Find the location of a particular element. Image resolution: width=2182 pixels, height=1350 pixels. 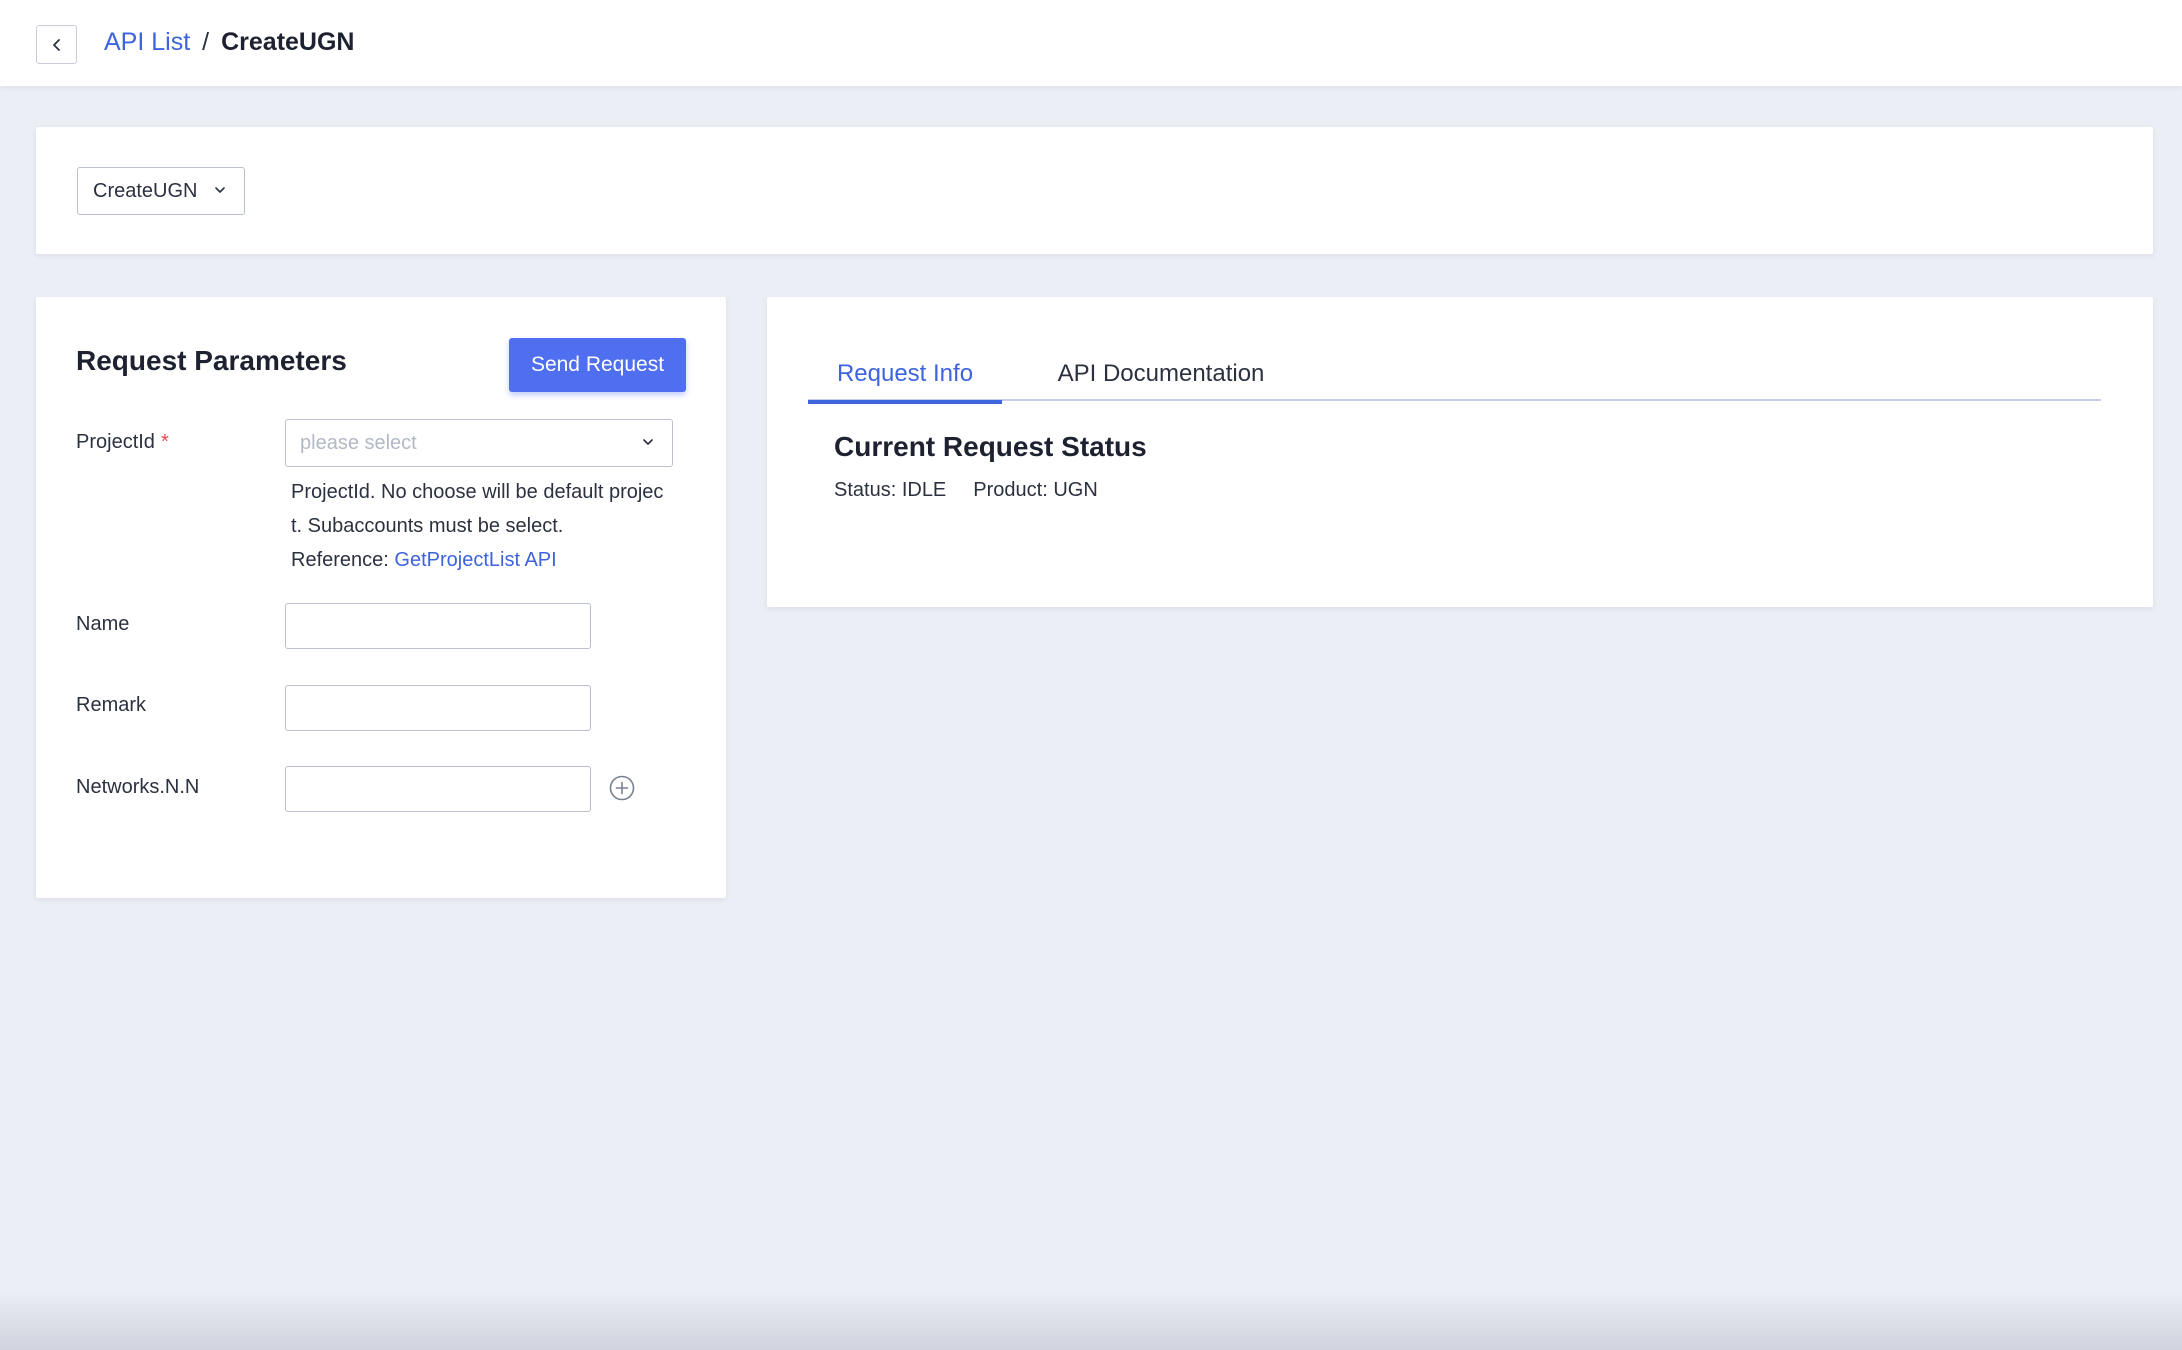

networks-input is located at coordinates (438, 789).